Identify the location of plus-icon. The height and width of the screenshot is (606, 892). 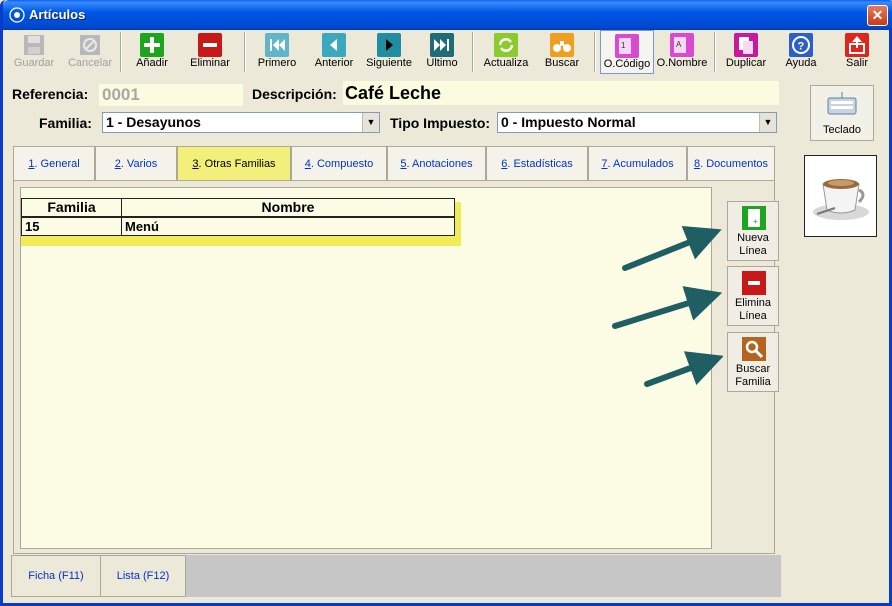
(152, 45).